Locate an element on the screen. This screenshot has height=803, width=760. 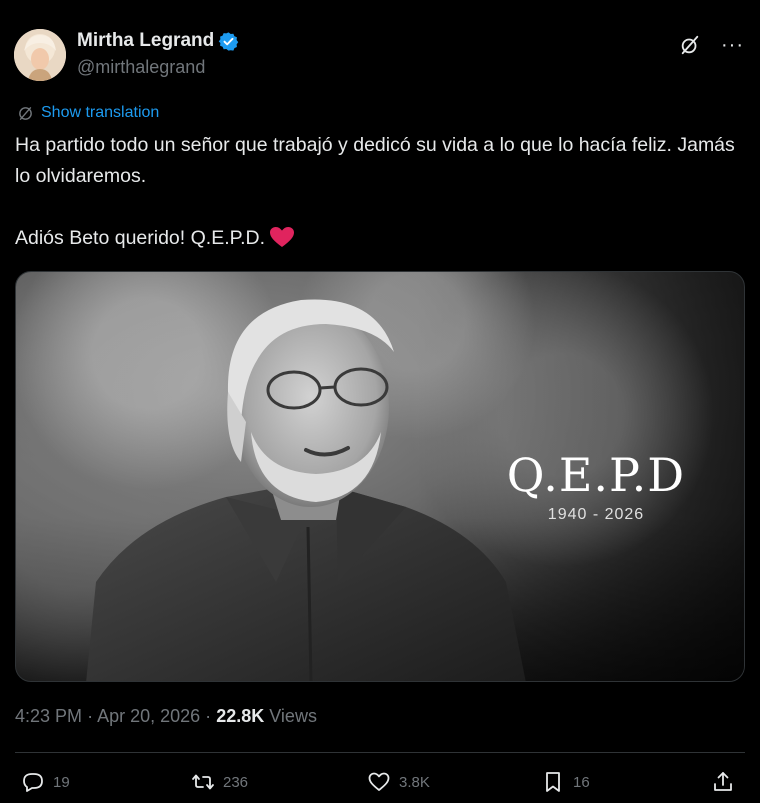
grok-slash-icon is located at coordinates (690, 45).